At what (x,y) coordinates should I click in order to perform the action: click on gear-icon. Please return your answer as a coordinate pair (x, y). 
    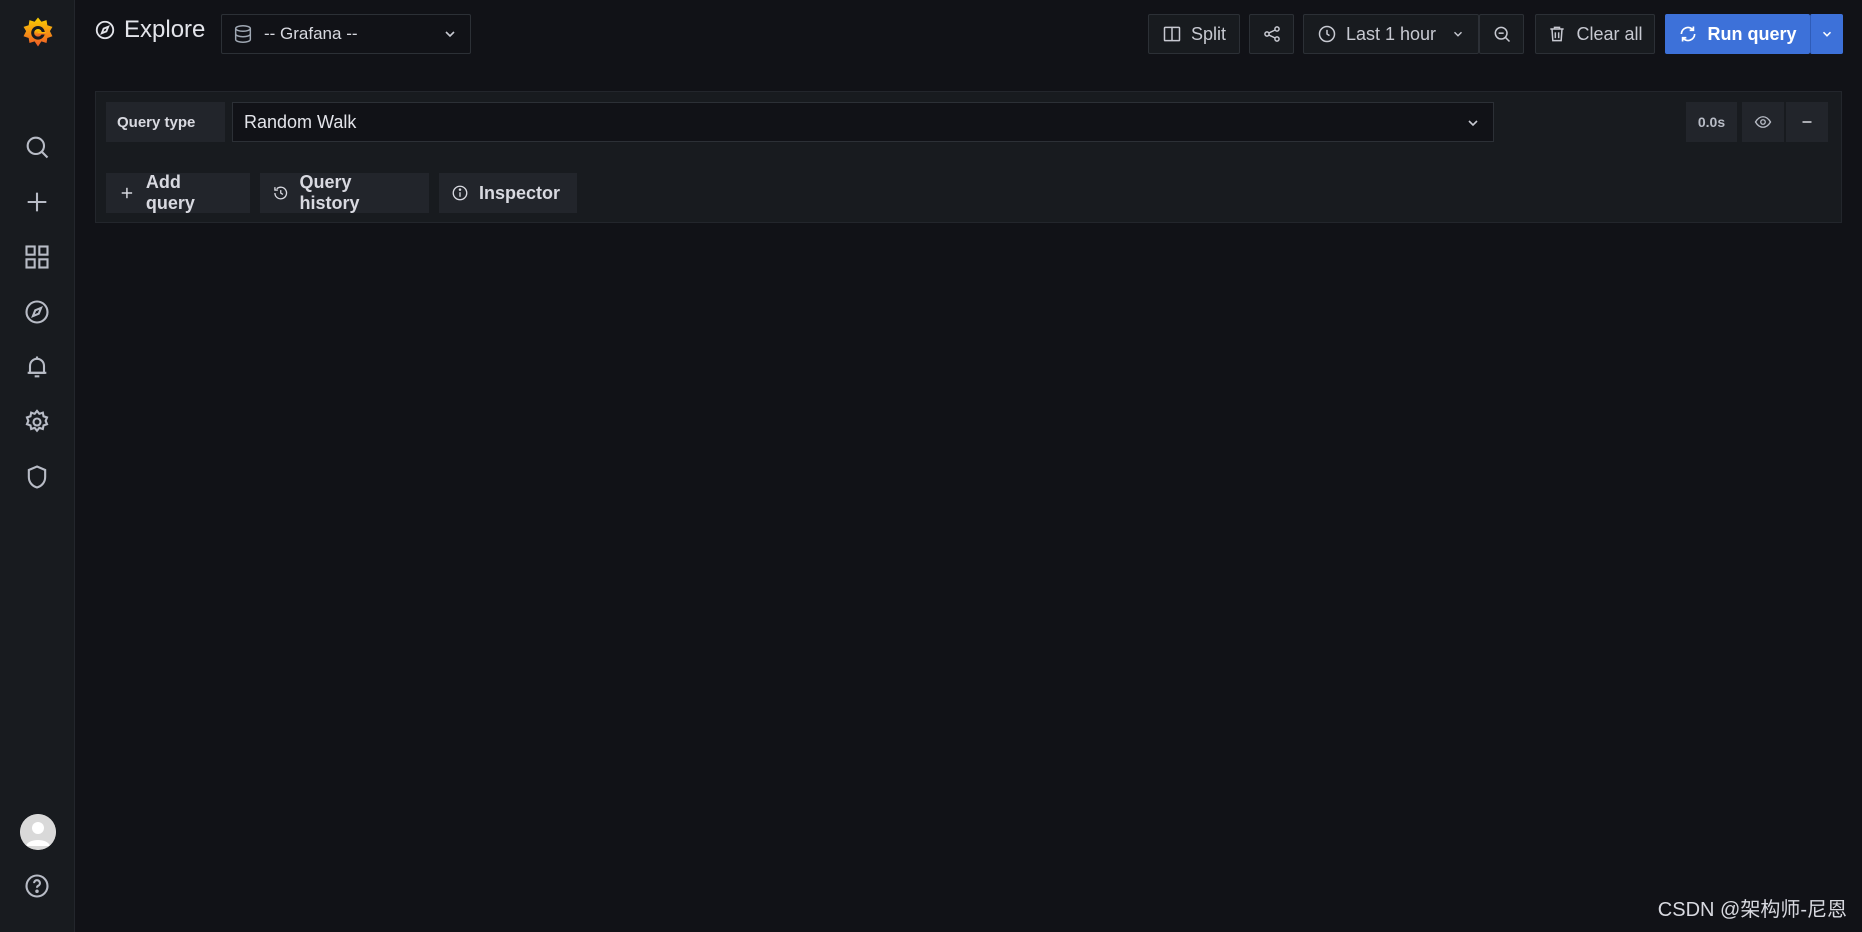
    Looking at the image, I should click on (37, 422).